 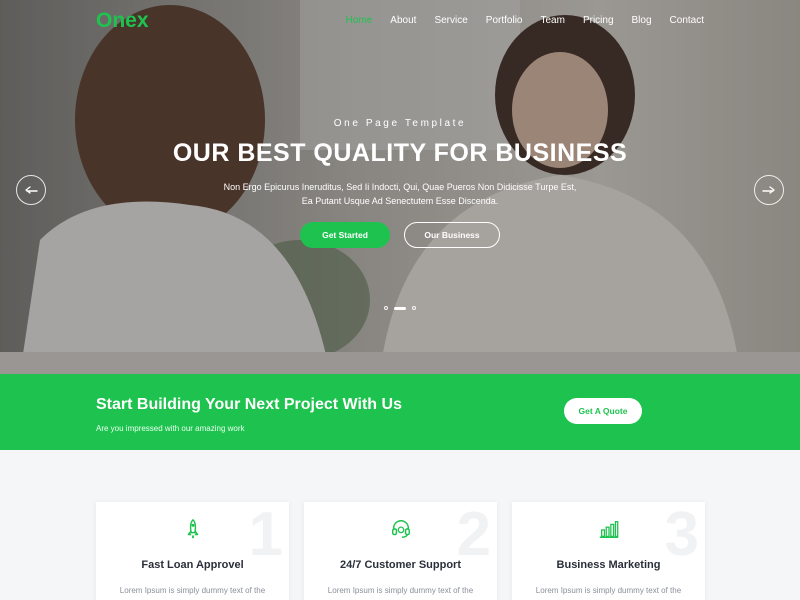 I want to click on hero-headline: OUR BEST QUALITY FOR BUSINESS, so click(x=400, y=153).